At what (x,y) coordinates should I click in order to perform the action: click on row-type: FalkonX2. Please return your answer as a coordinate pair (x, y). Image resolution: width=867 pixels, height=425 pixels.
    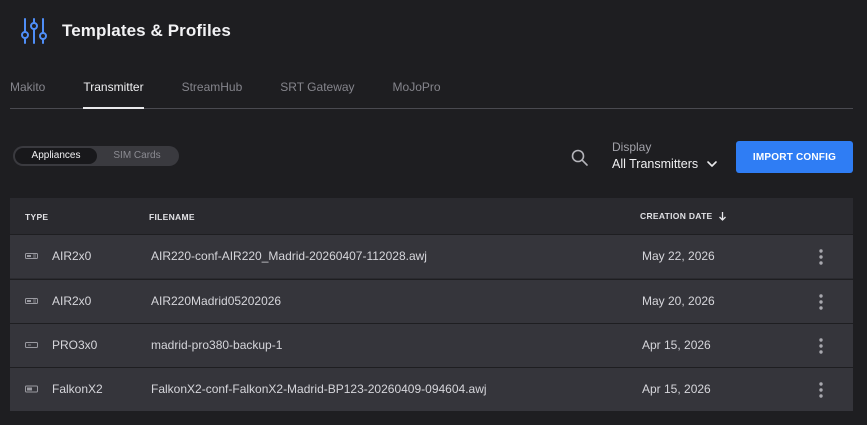
    Looking at the image, I should click on (64, 389).